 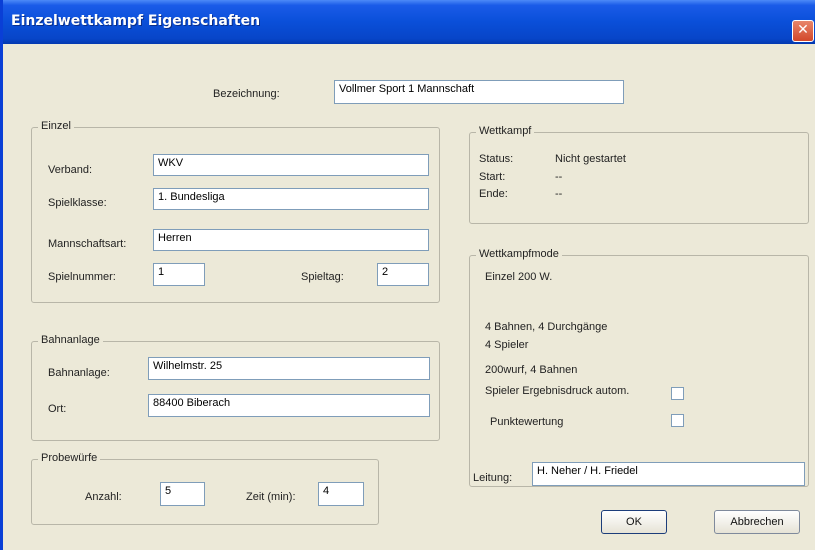 I want to click on ergebnisdruck-checkbox, so click(x=677, y=393).